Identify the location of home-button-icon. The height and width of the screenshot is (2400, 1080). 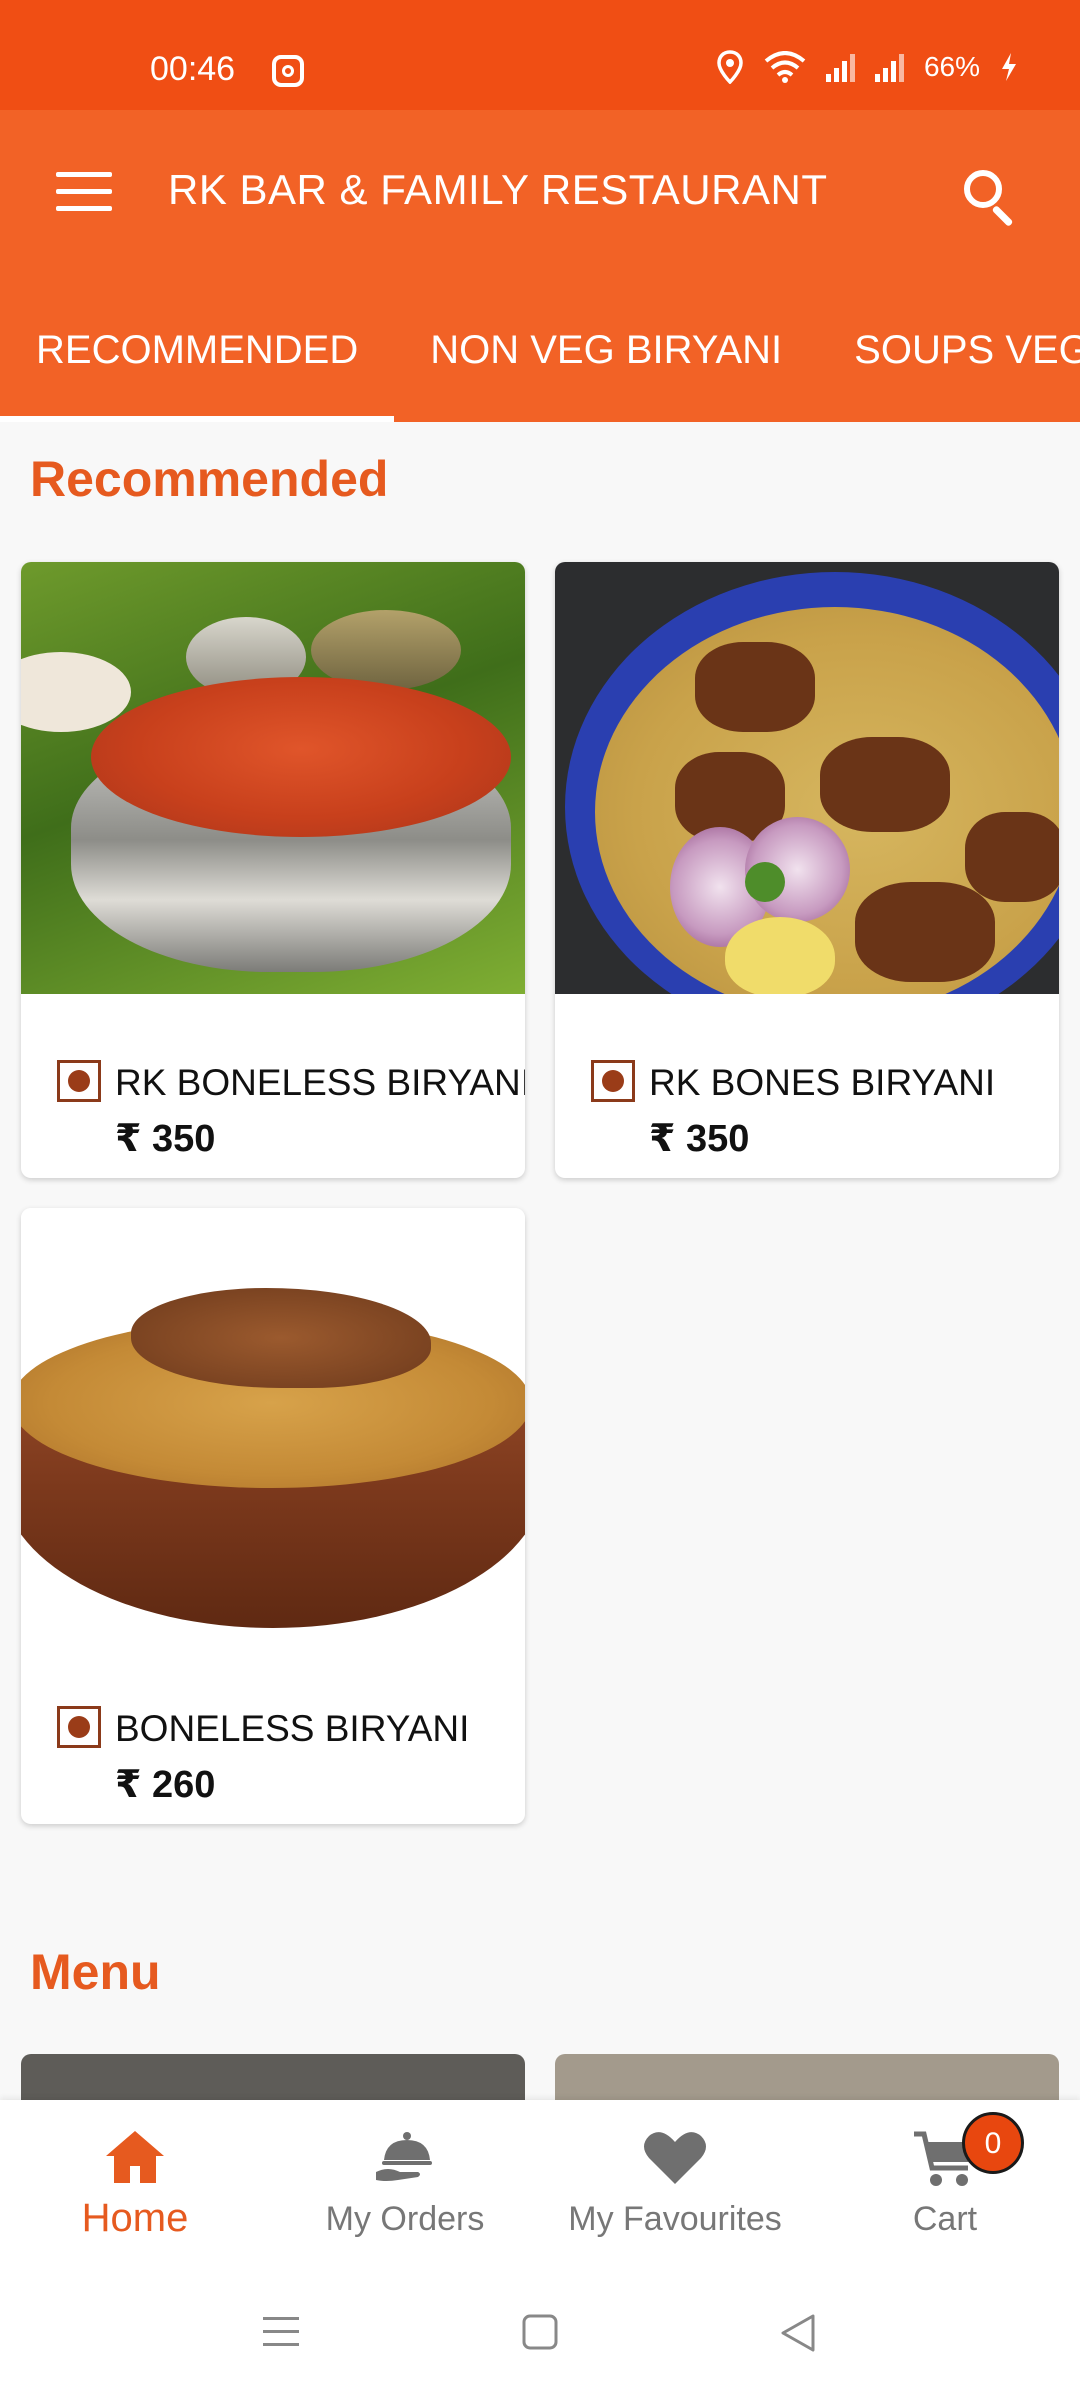
(540, 2332).